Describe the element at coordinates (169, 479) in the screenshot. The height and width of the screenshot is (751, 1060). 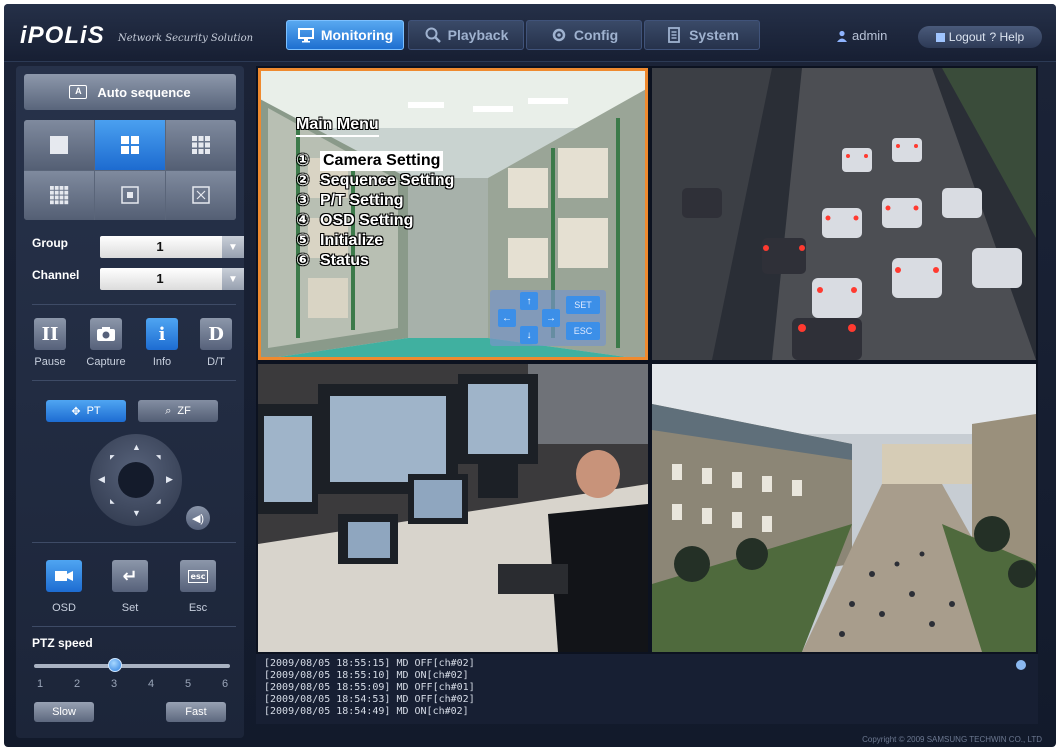
I see `arrow-right-icon: ▶` at that location.